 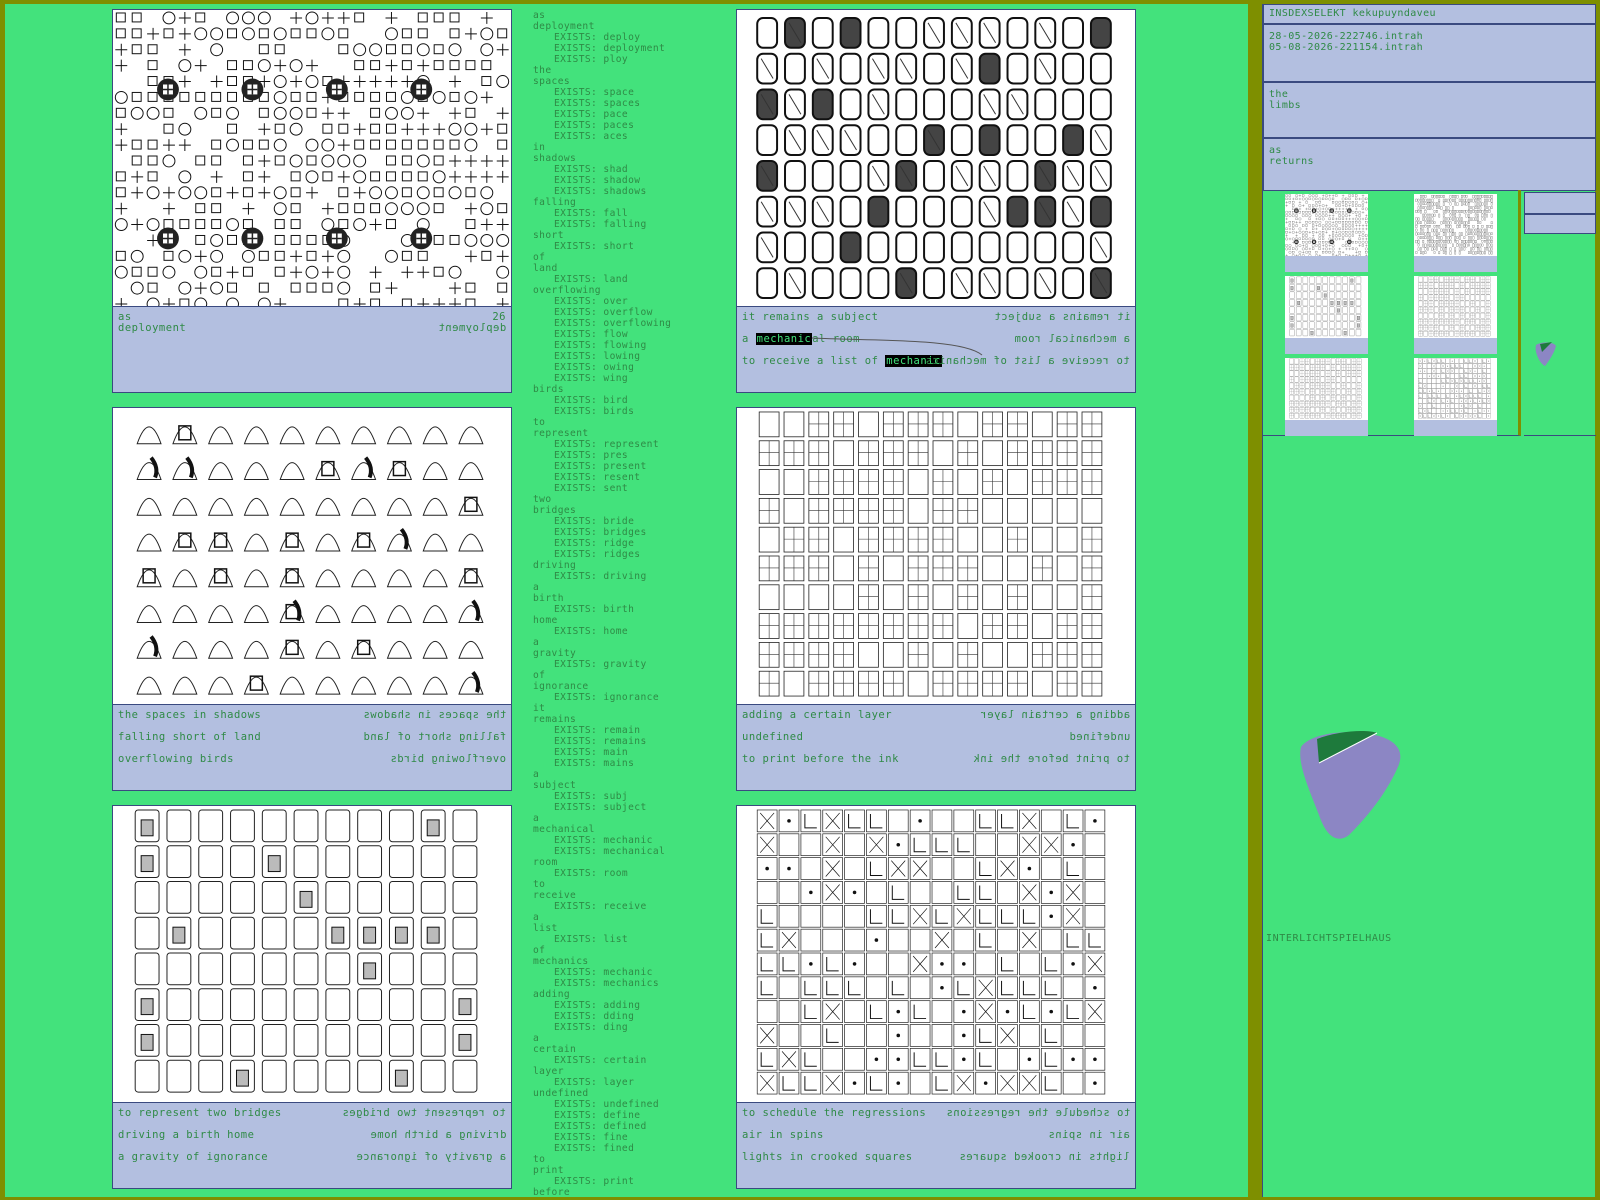 What do you see at coordinates (552, 1192) in the screenshot?
I see `word-entry: before` at bounding box center [552, 1192].